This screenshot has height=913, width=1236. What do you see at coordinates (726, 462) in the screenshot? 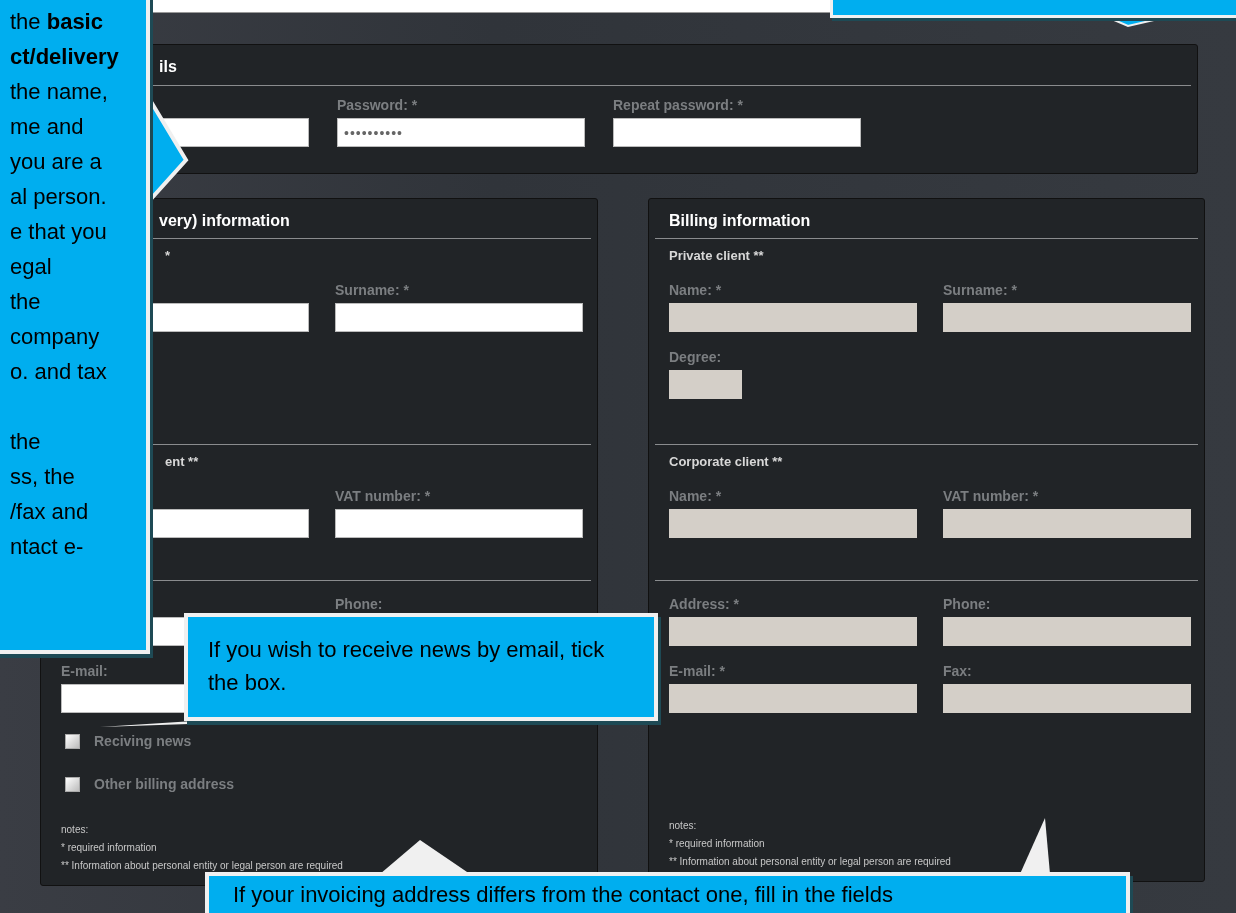
I see `section-title: Corporate client **` at bounding box center [726, 462].